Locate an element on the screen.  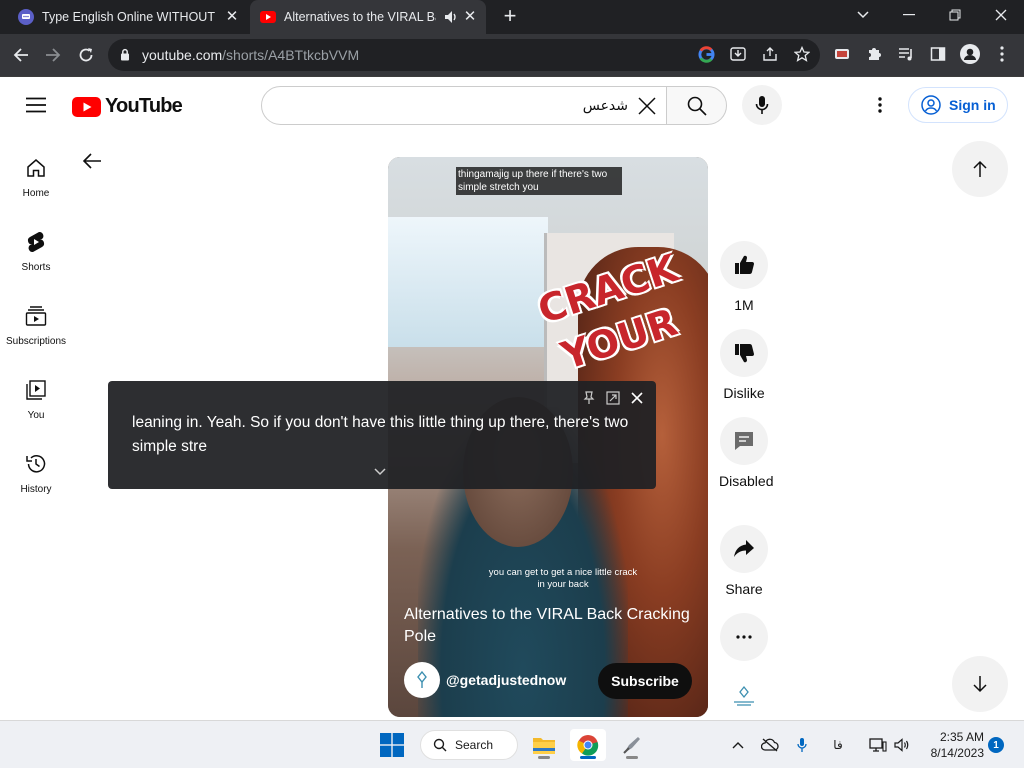
guide-item-home: Home is located at coordinates (36, 187).